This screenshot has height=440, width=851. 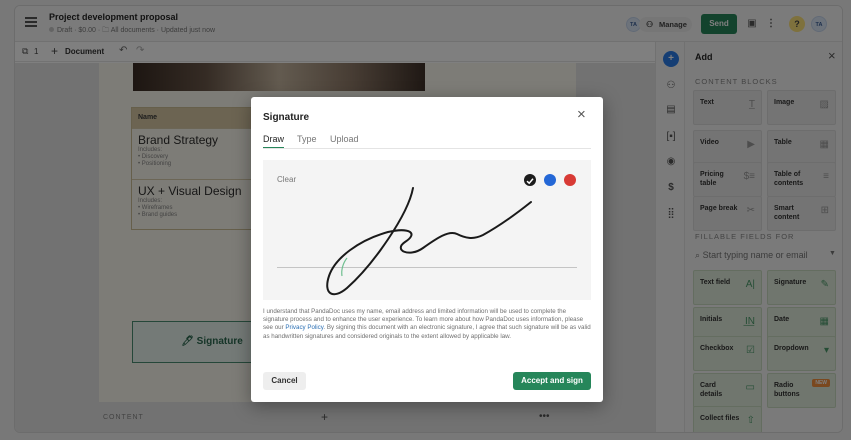 I want to click on privacy-policy-link: Privacy Policy, so click(x=304, y=327).